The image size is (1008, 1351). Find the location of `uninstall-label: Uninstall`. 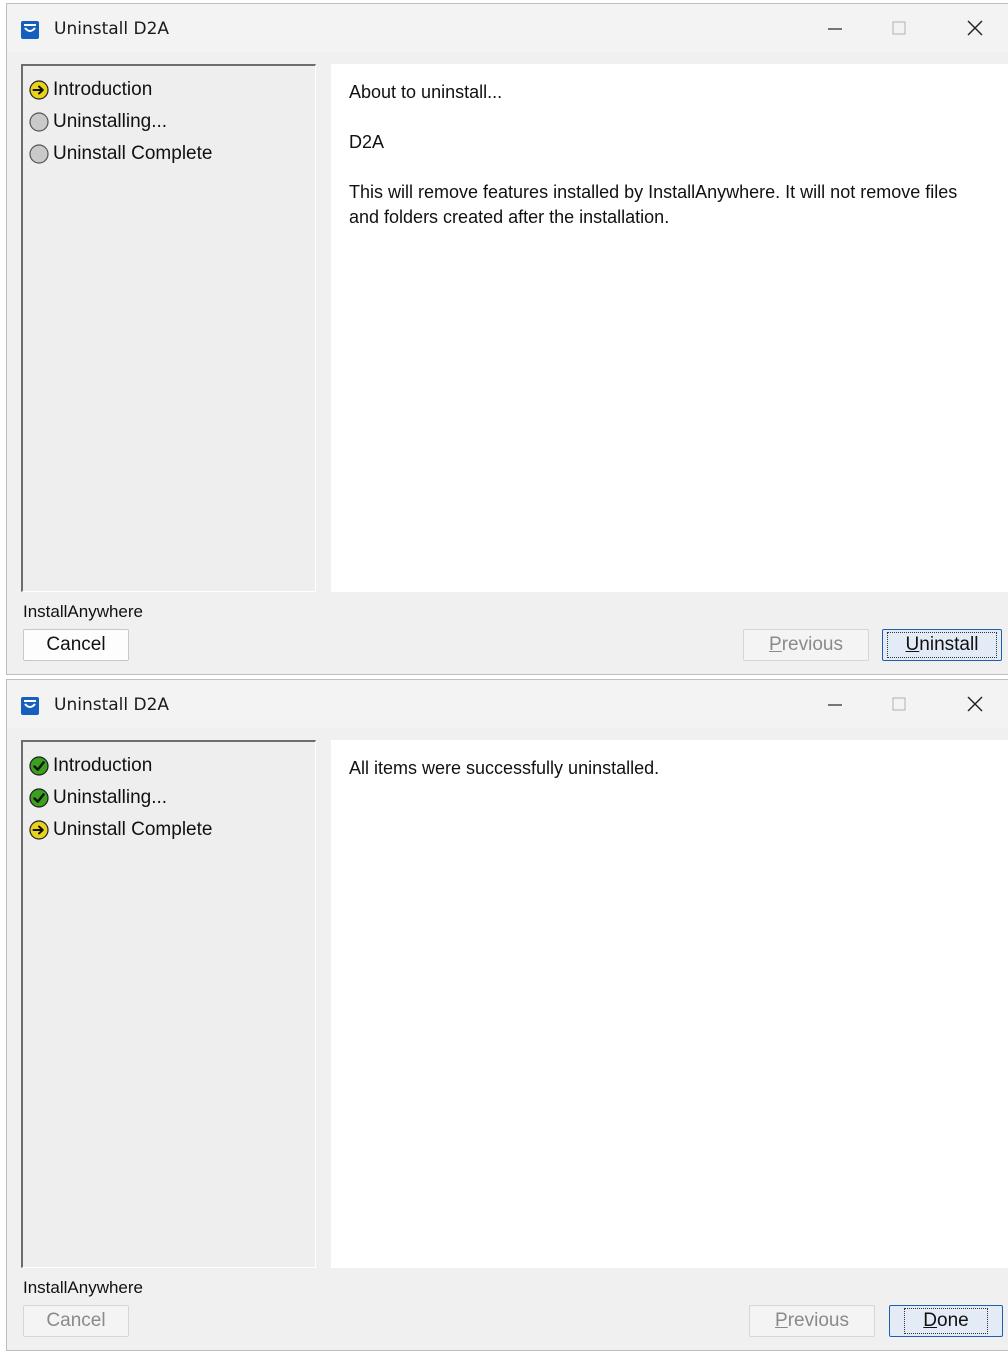

uninstall-label: Uninstall is located at coordinates (942, 645).